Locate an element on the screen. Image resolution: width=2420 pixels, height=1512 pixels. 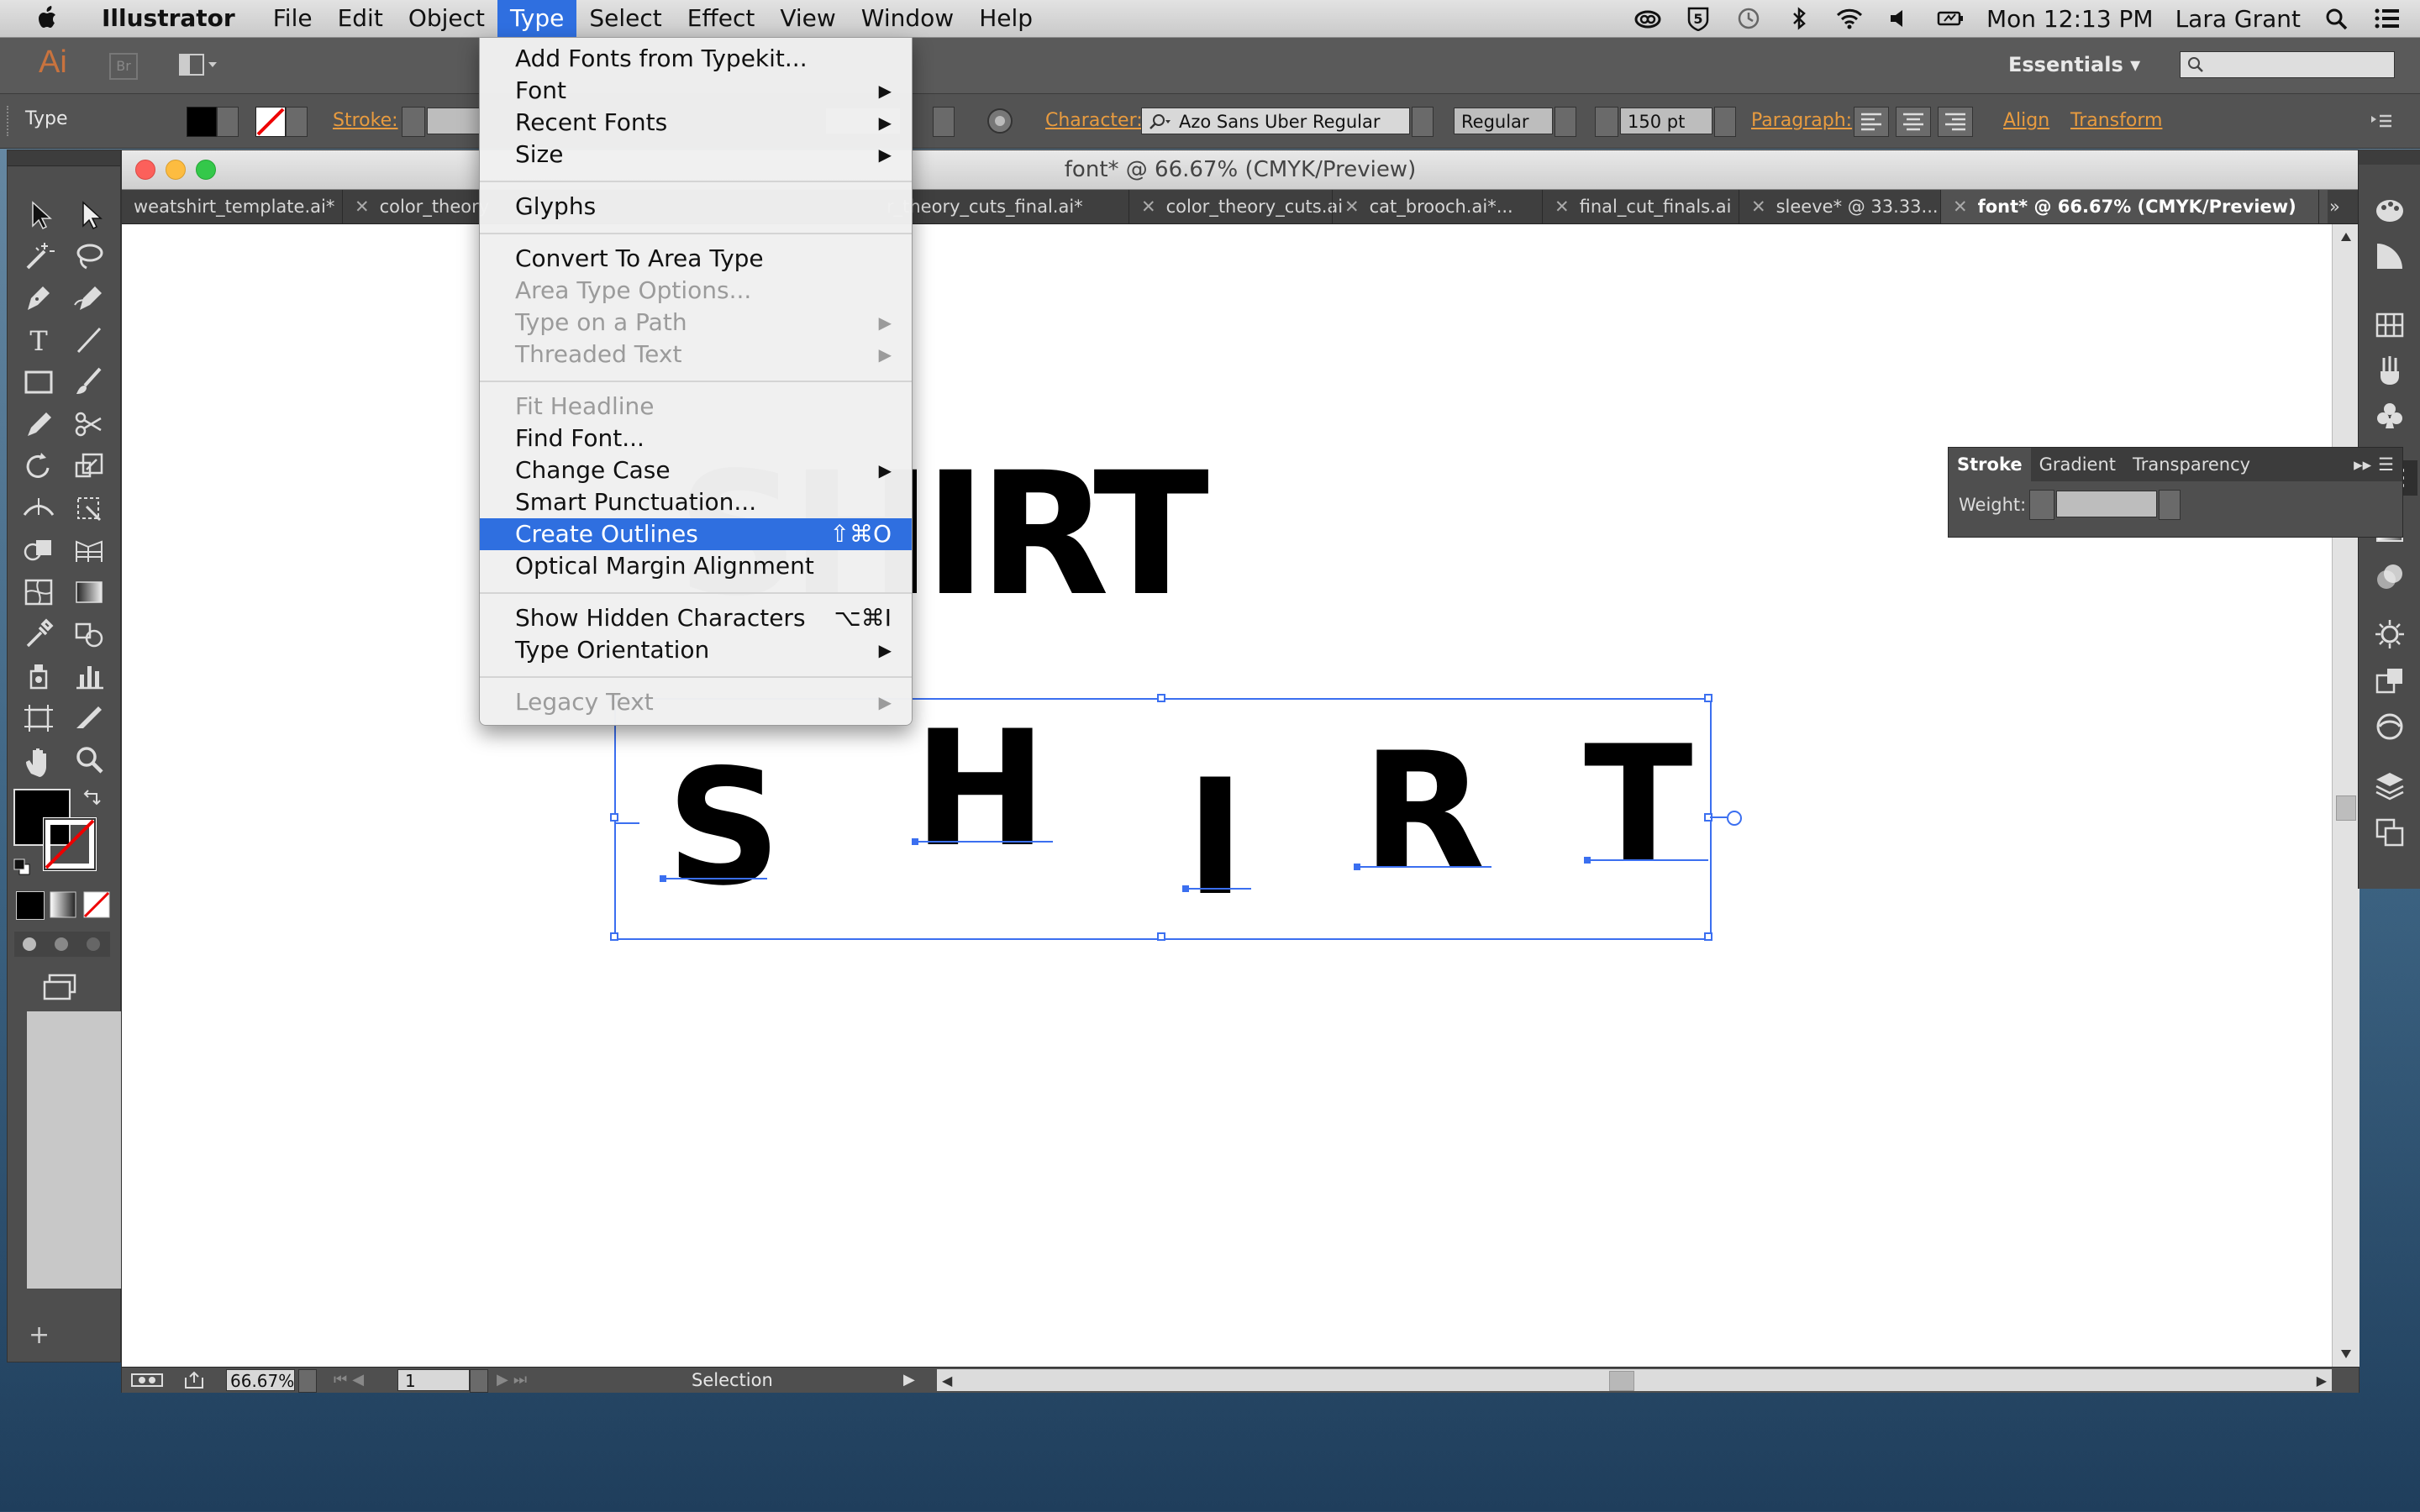
add-panel-icon: + is located at coordinates (39, 1335).